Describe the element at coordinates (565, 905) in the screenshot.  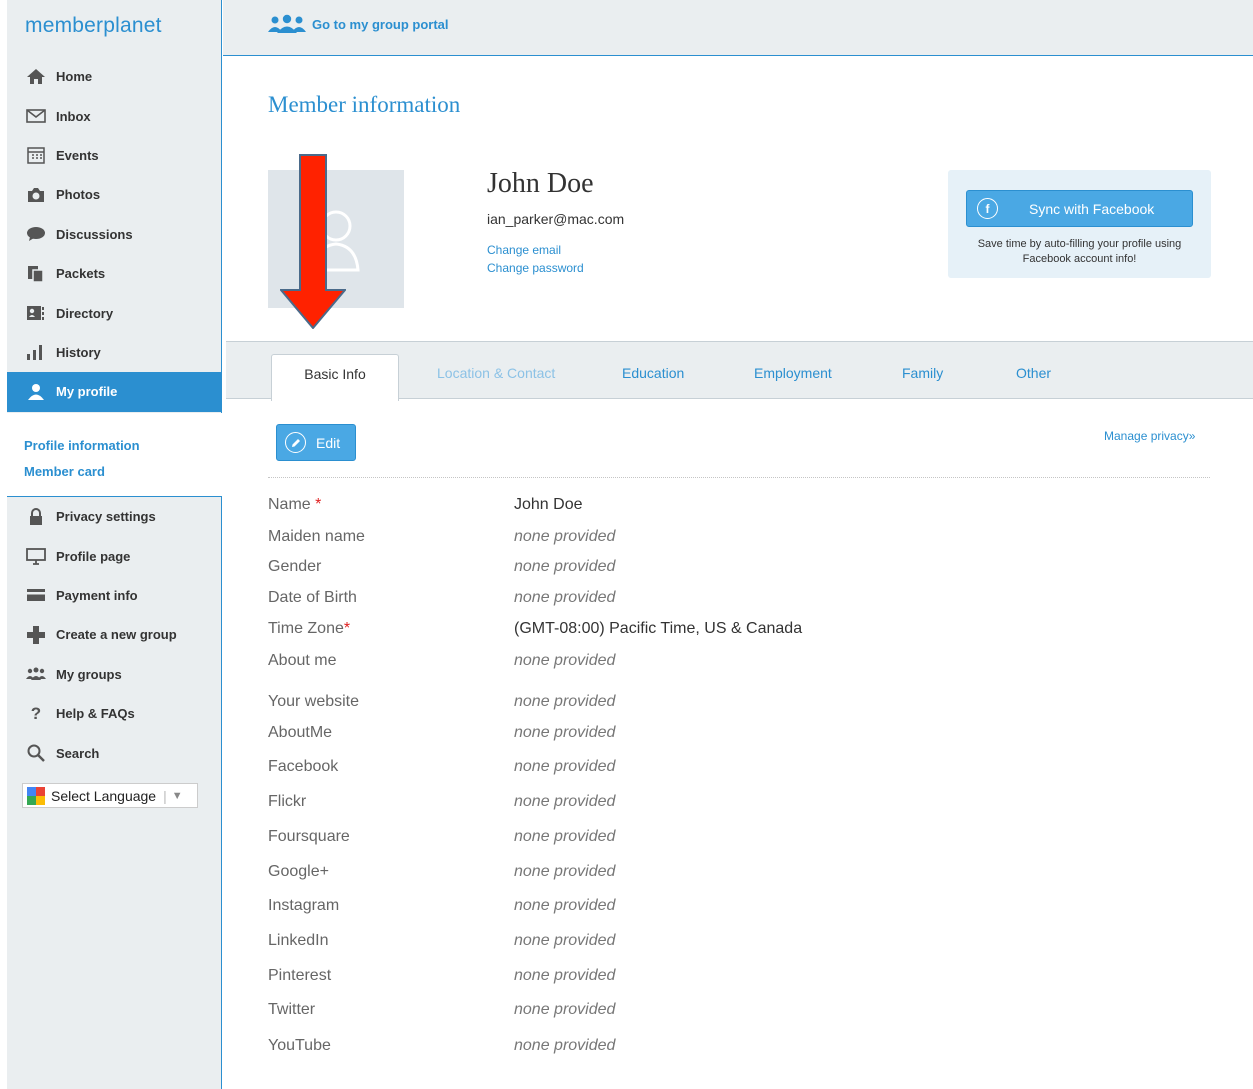
I see `field-value-instagram: none provided` at that location.